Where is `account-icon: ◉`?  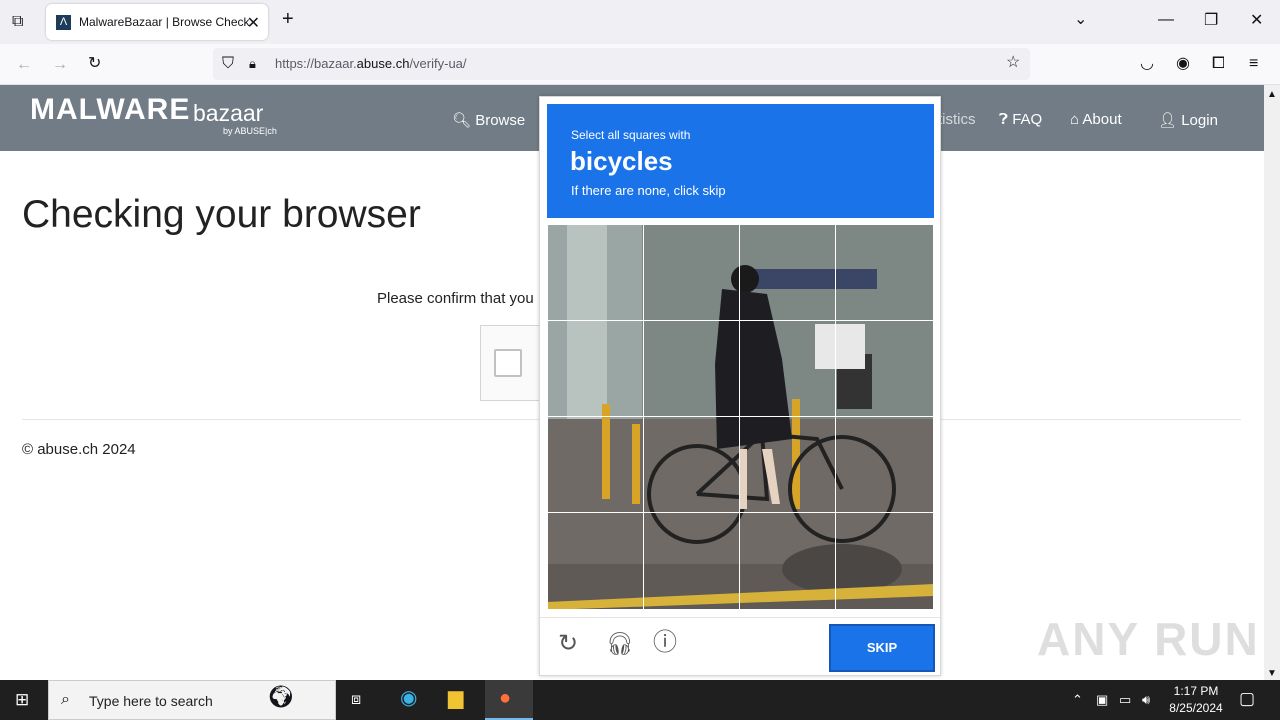
account-icon: ◉ is located at coordinates (1183, 64).